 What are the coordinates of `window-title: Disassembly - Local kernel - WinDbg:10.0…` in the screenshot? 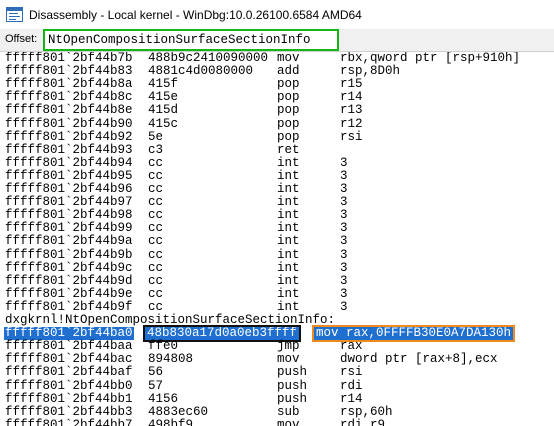 It's located at (195, 14).